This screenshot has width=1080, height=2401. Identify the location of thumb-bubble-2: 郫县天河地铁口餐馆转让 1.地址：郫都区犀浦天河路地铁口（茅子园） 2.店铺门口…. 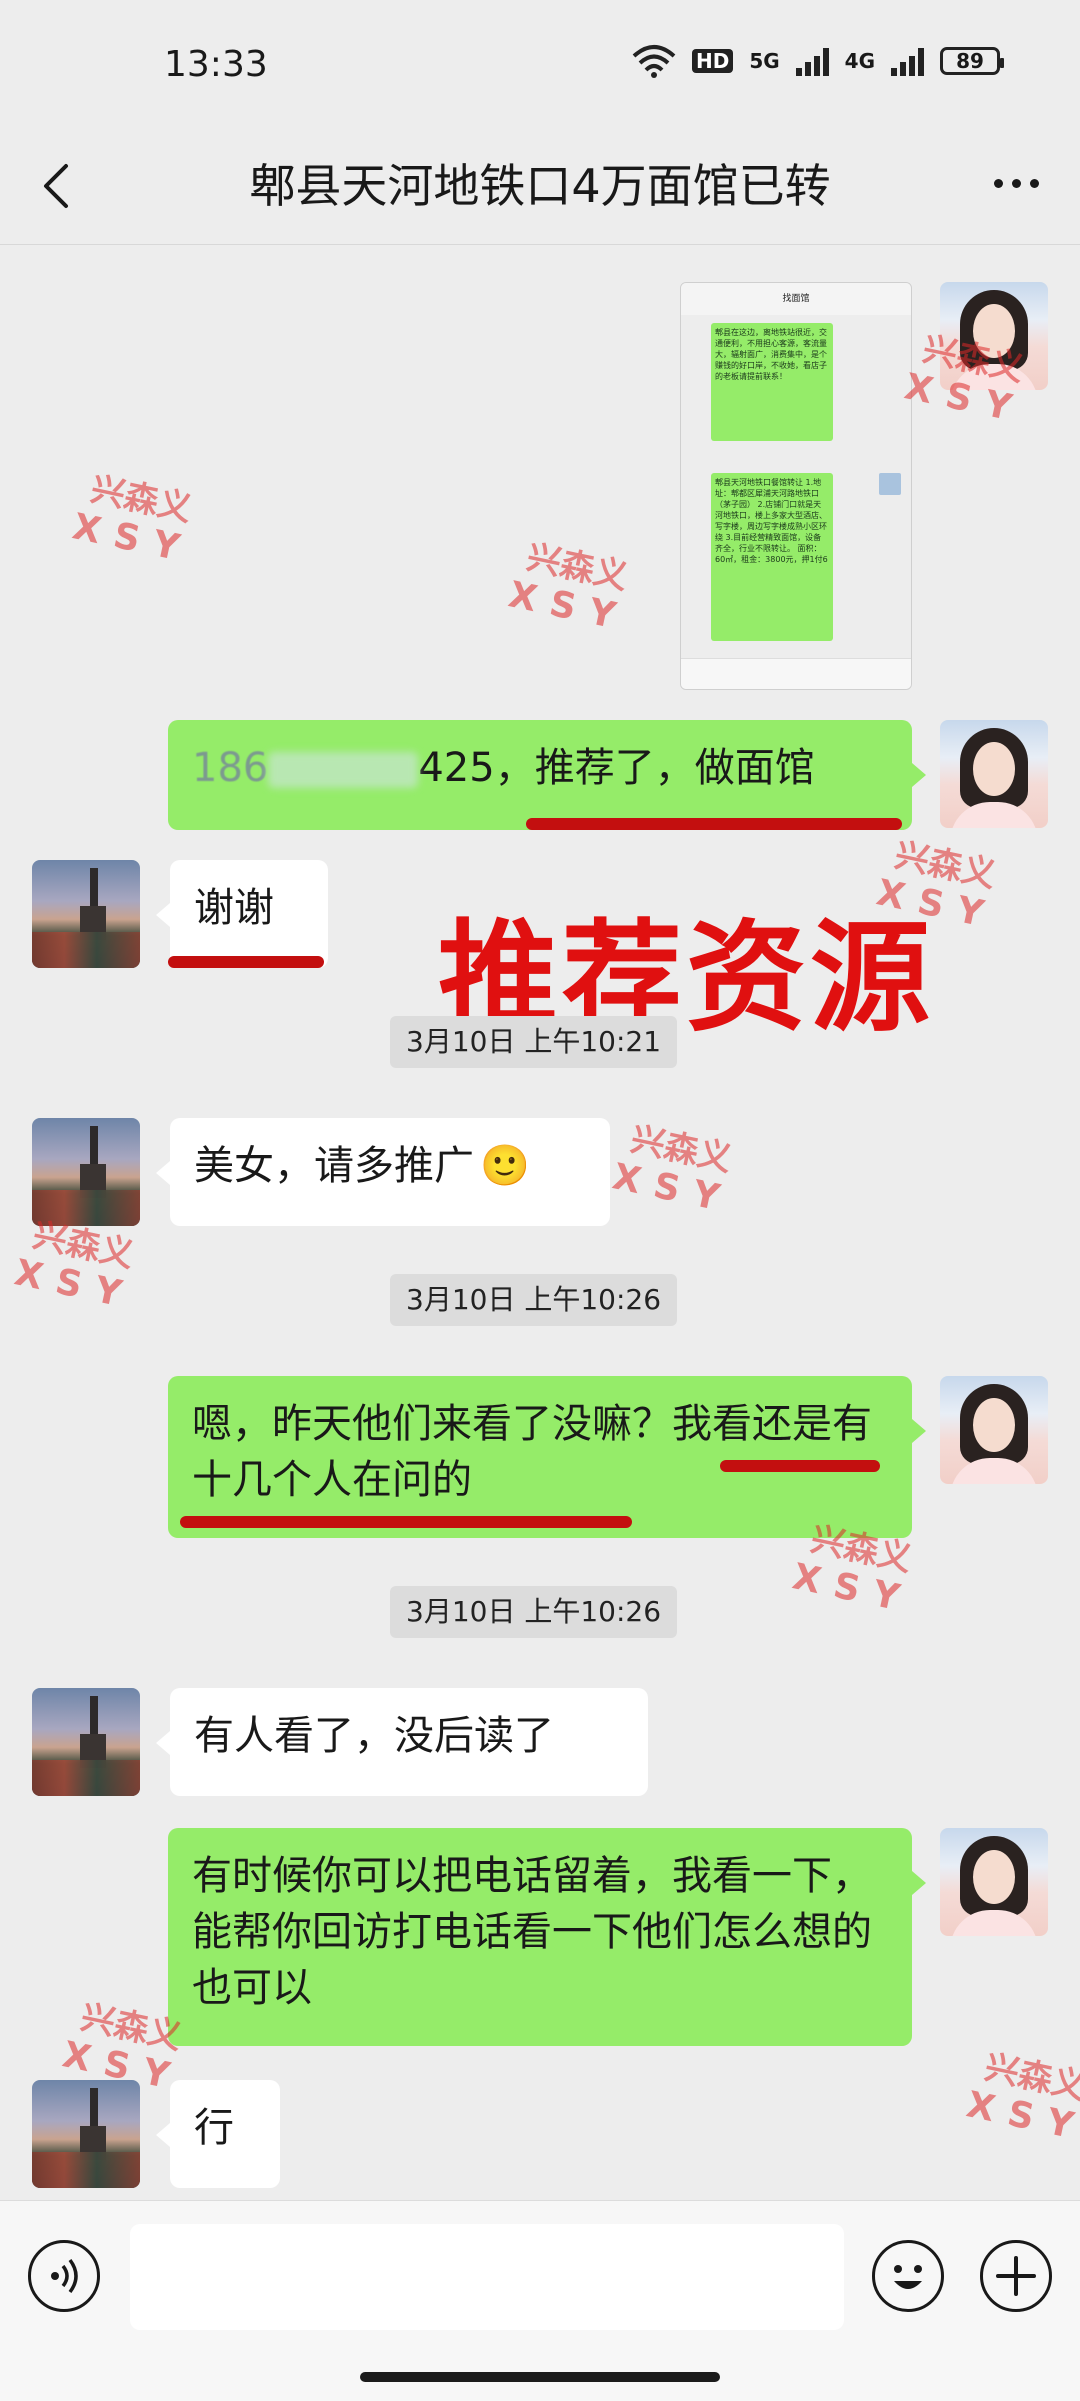
(772, 557).